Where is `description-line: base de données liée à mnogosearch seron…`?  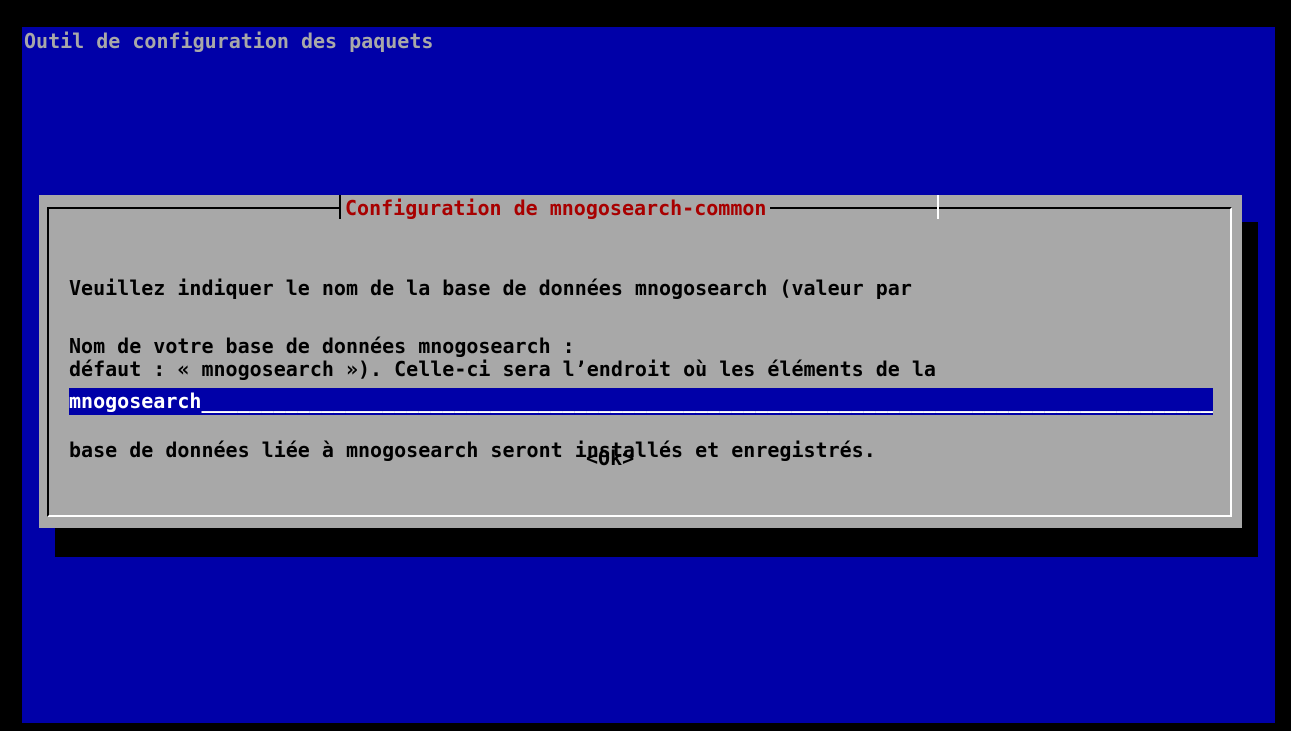 description-line: base de données liée à mnogosearch seron… is located at coordinates (472, 450).